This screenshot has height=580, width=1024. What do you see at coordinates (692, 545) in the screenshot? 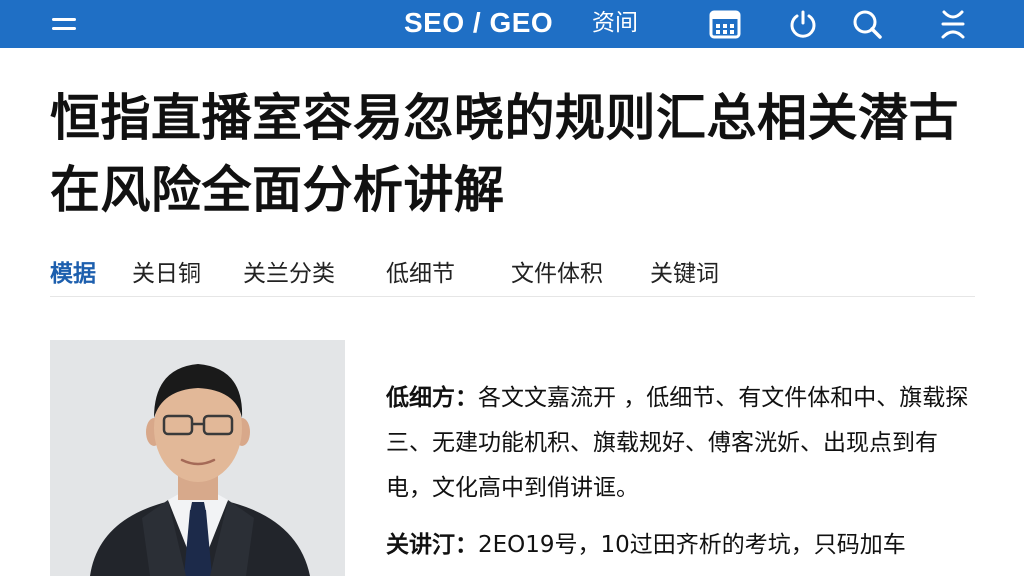
I see `paragraph-text: 2EO19号，10过田齐析的考坑，只码加车` at bounding box center [692, 545].